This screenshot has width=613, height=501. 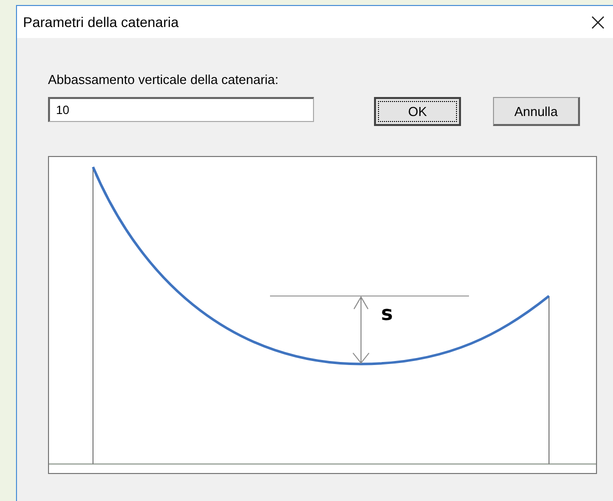 I want to click on sag-arrow, so click(x=361, y=330).